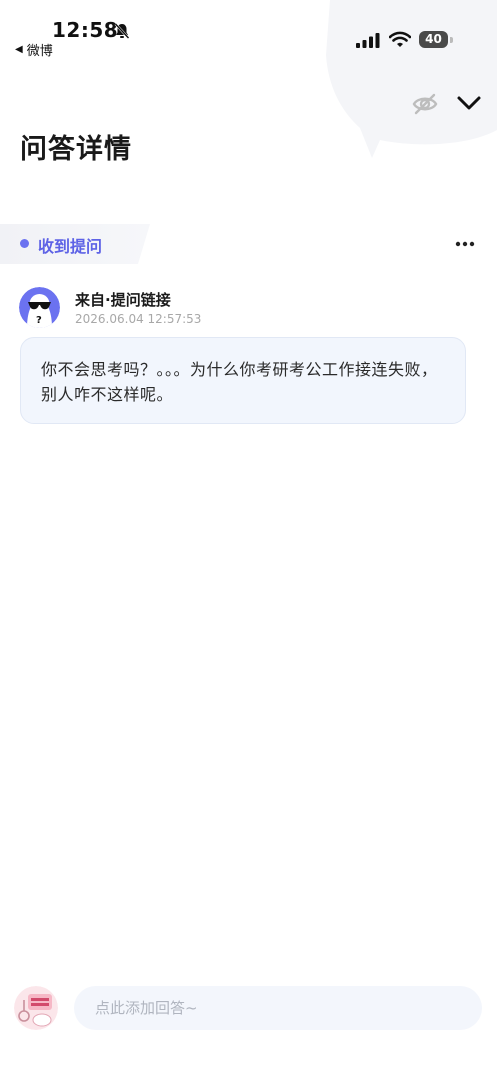  I want to click on more-horizontal-icon, so click(465, 244).